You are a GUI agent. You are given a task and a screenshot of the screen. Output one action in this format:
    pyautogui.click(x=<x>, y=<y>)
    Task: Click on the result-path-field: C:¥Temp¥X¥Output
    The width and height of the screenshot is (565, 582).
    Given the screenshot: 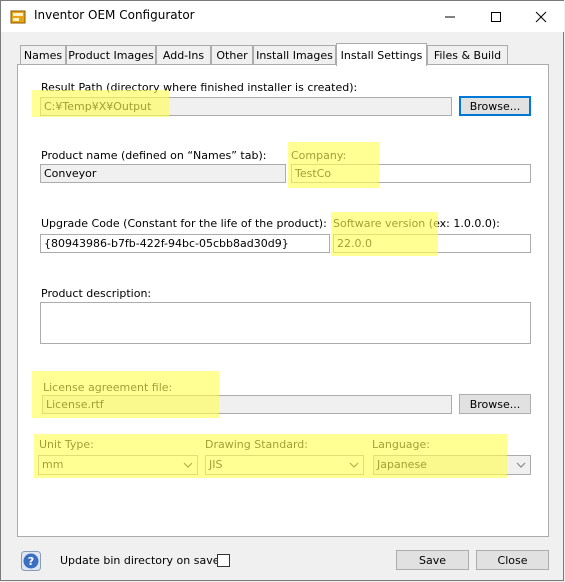 What is the action you would take?
    pyautogui.click(x=246, y=106)
    